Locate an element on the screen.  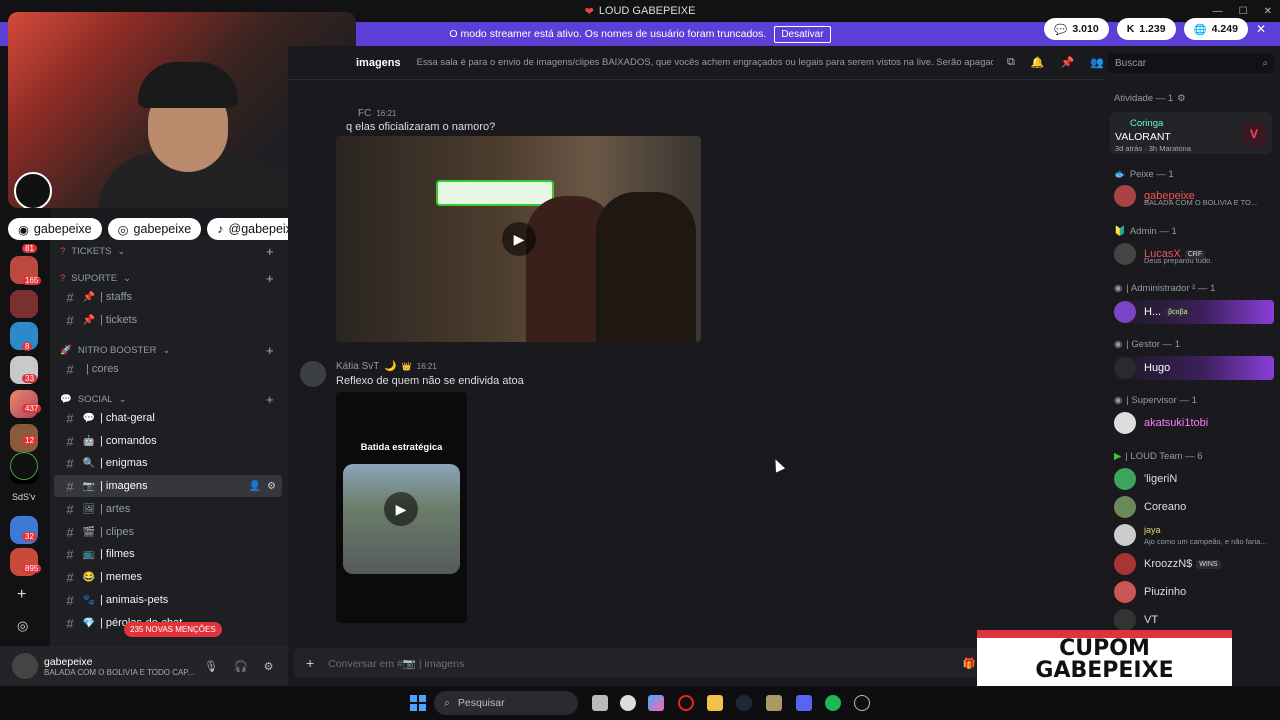
channel-clipes: # 🎬 | clipes is located at coordinates (168, 532).